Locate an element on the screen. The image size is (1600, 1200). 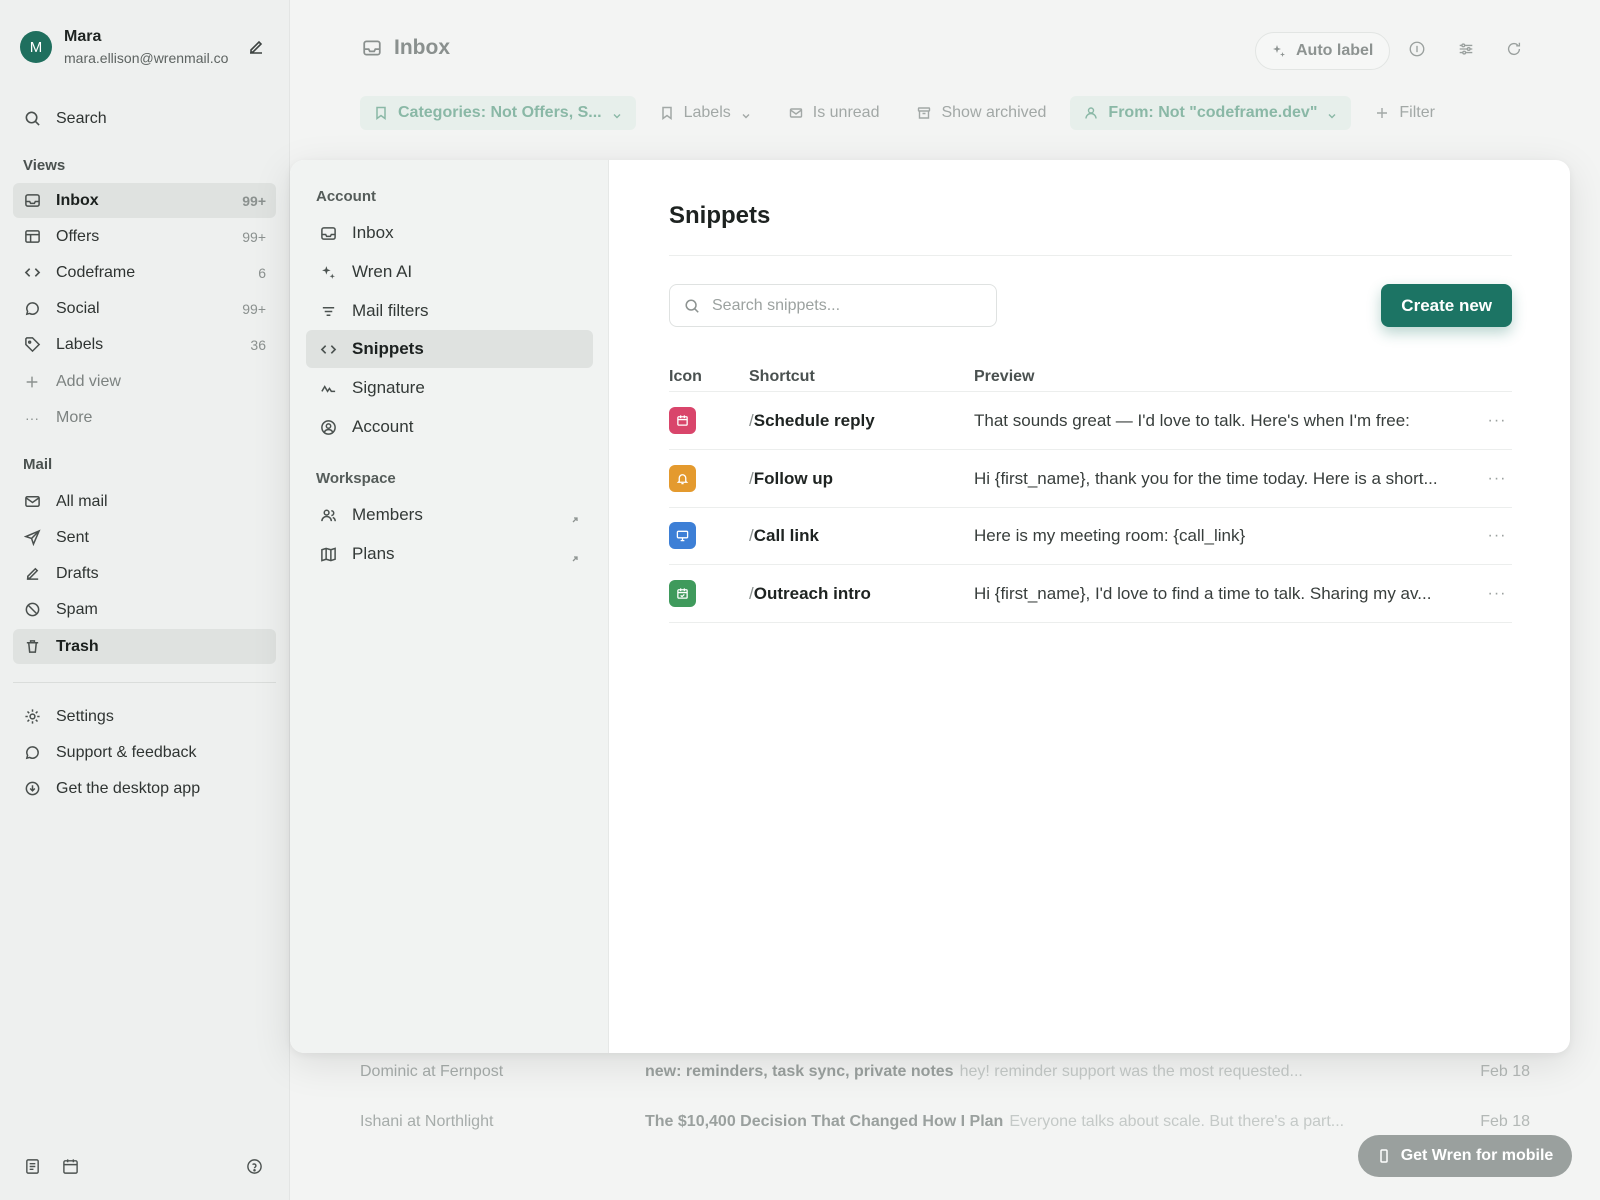
ellipsis-icon: ··· is located at coordinates (32, 417).